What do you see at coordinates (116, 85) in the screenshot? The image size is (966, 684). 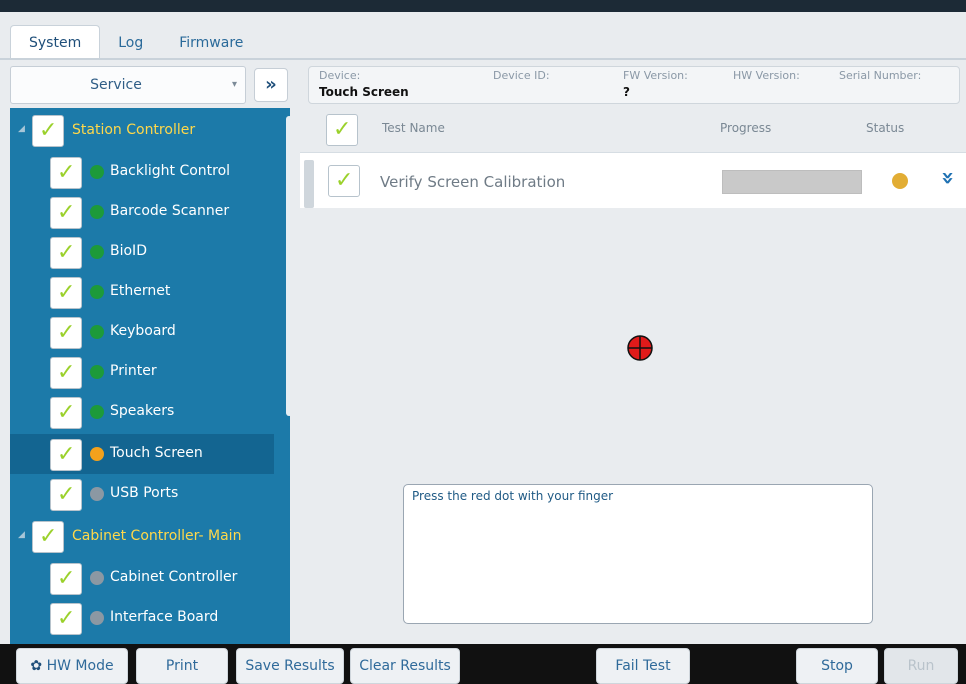 I see `service-select-value: Service` at bounding box center [116, 85].